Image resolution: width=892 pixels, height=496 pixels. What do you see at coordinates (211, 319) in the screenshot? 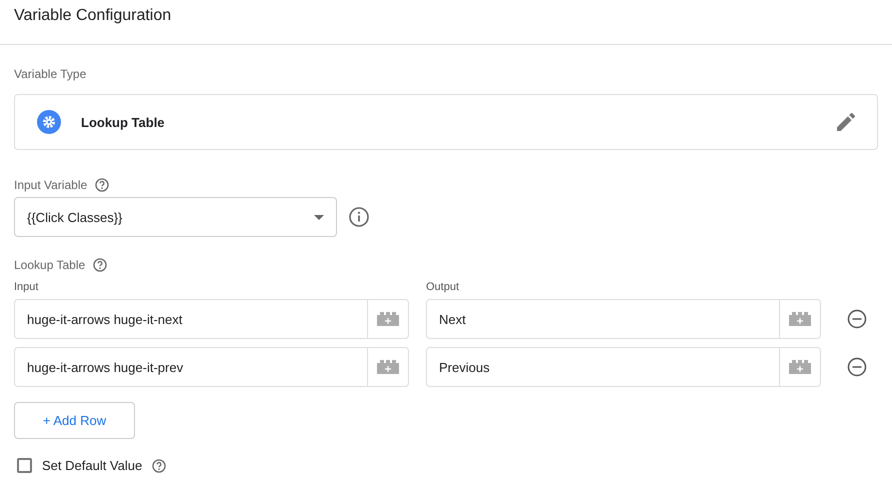
I see `input-field: huge-it-arrows huge-it-next` at bounding box center [211, 319].